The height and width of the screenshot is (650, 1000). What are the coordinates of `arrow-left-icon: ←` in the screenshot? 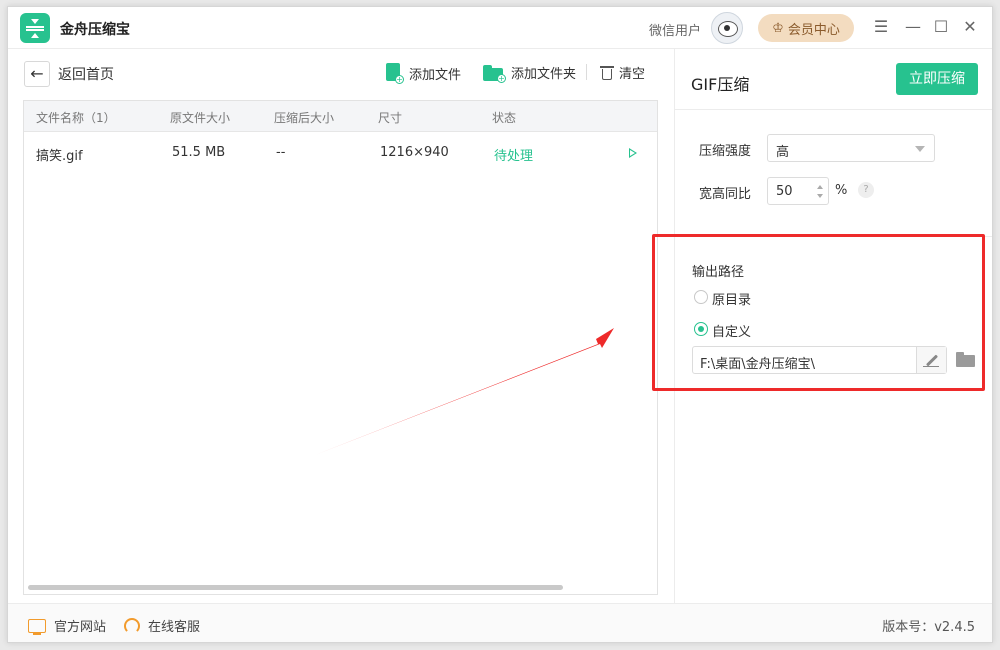 It's located at (37, 73).